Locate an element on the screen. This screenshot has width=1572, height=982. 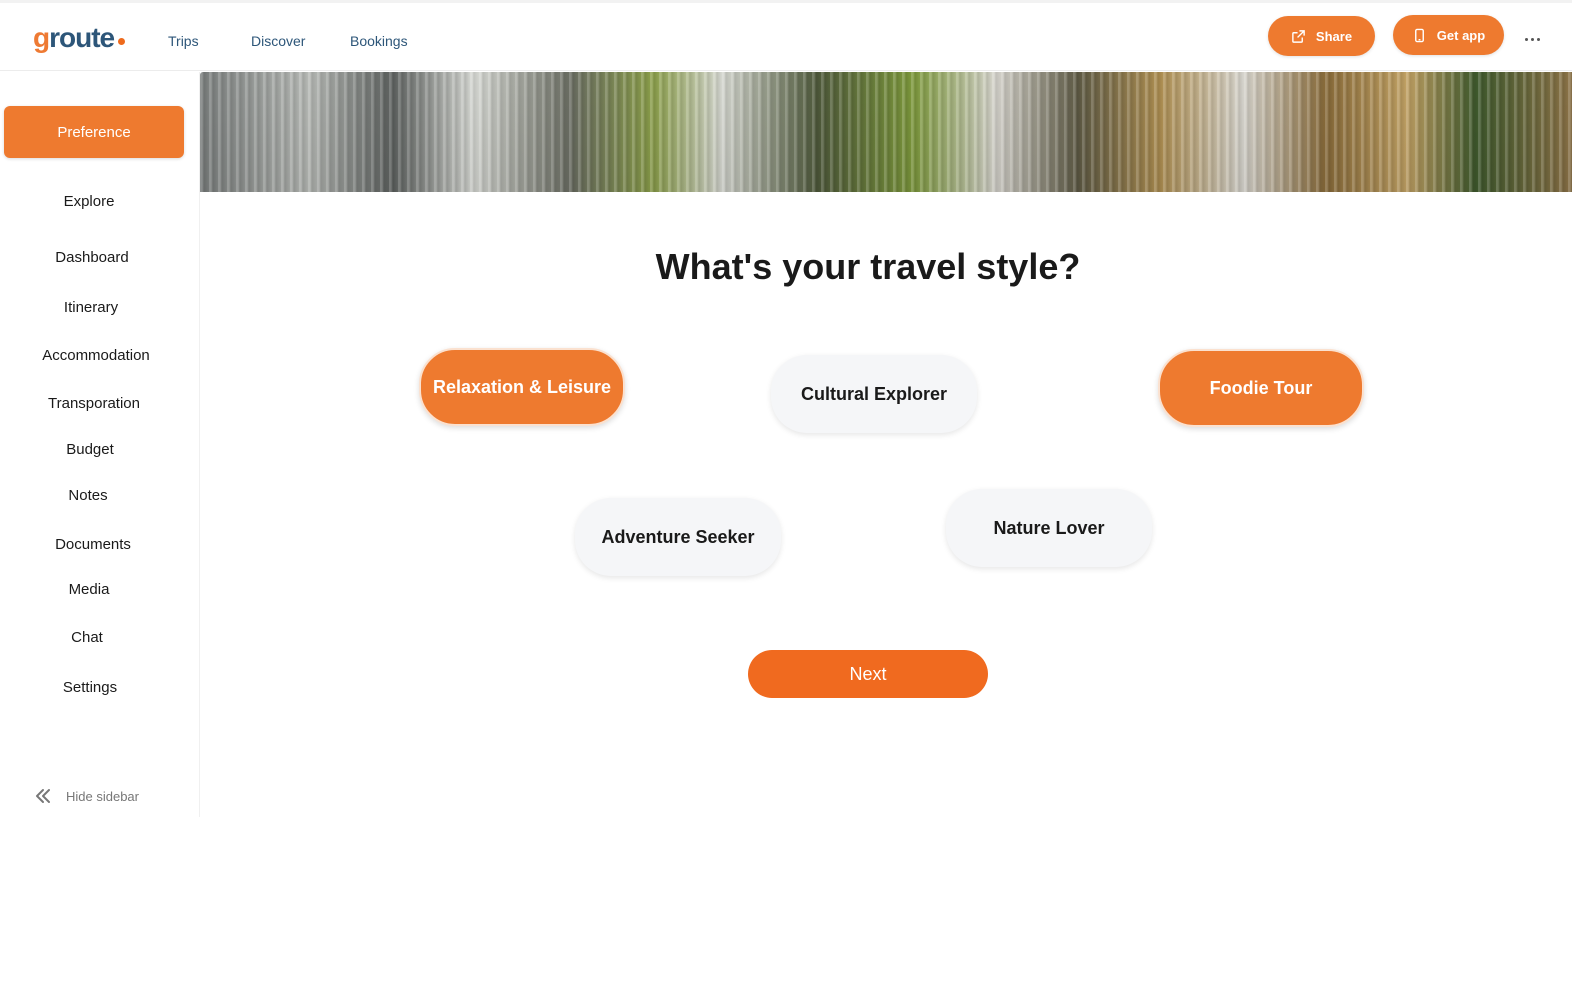
option-cultural-explorer: Cultural Explorer is located at coordinates (874, 394).